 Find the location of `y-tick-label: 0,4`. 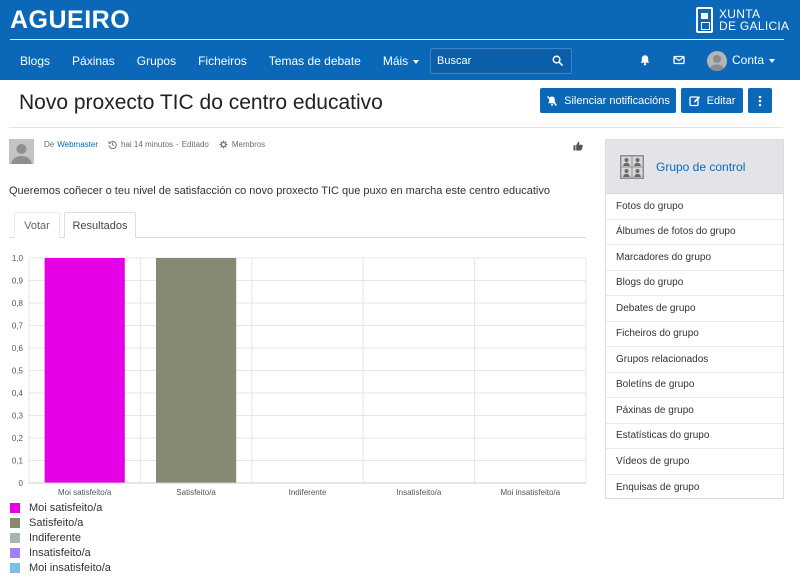

y-tick-label: 0,4 is located at coordinates (18, 393).